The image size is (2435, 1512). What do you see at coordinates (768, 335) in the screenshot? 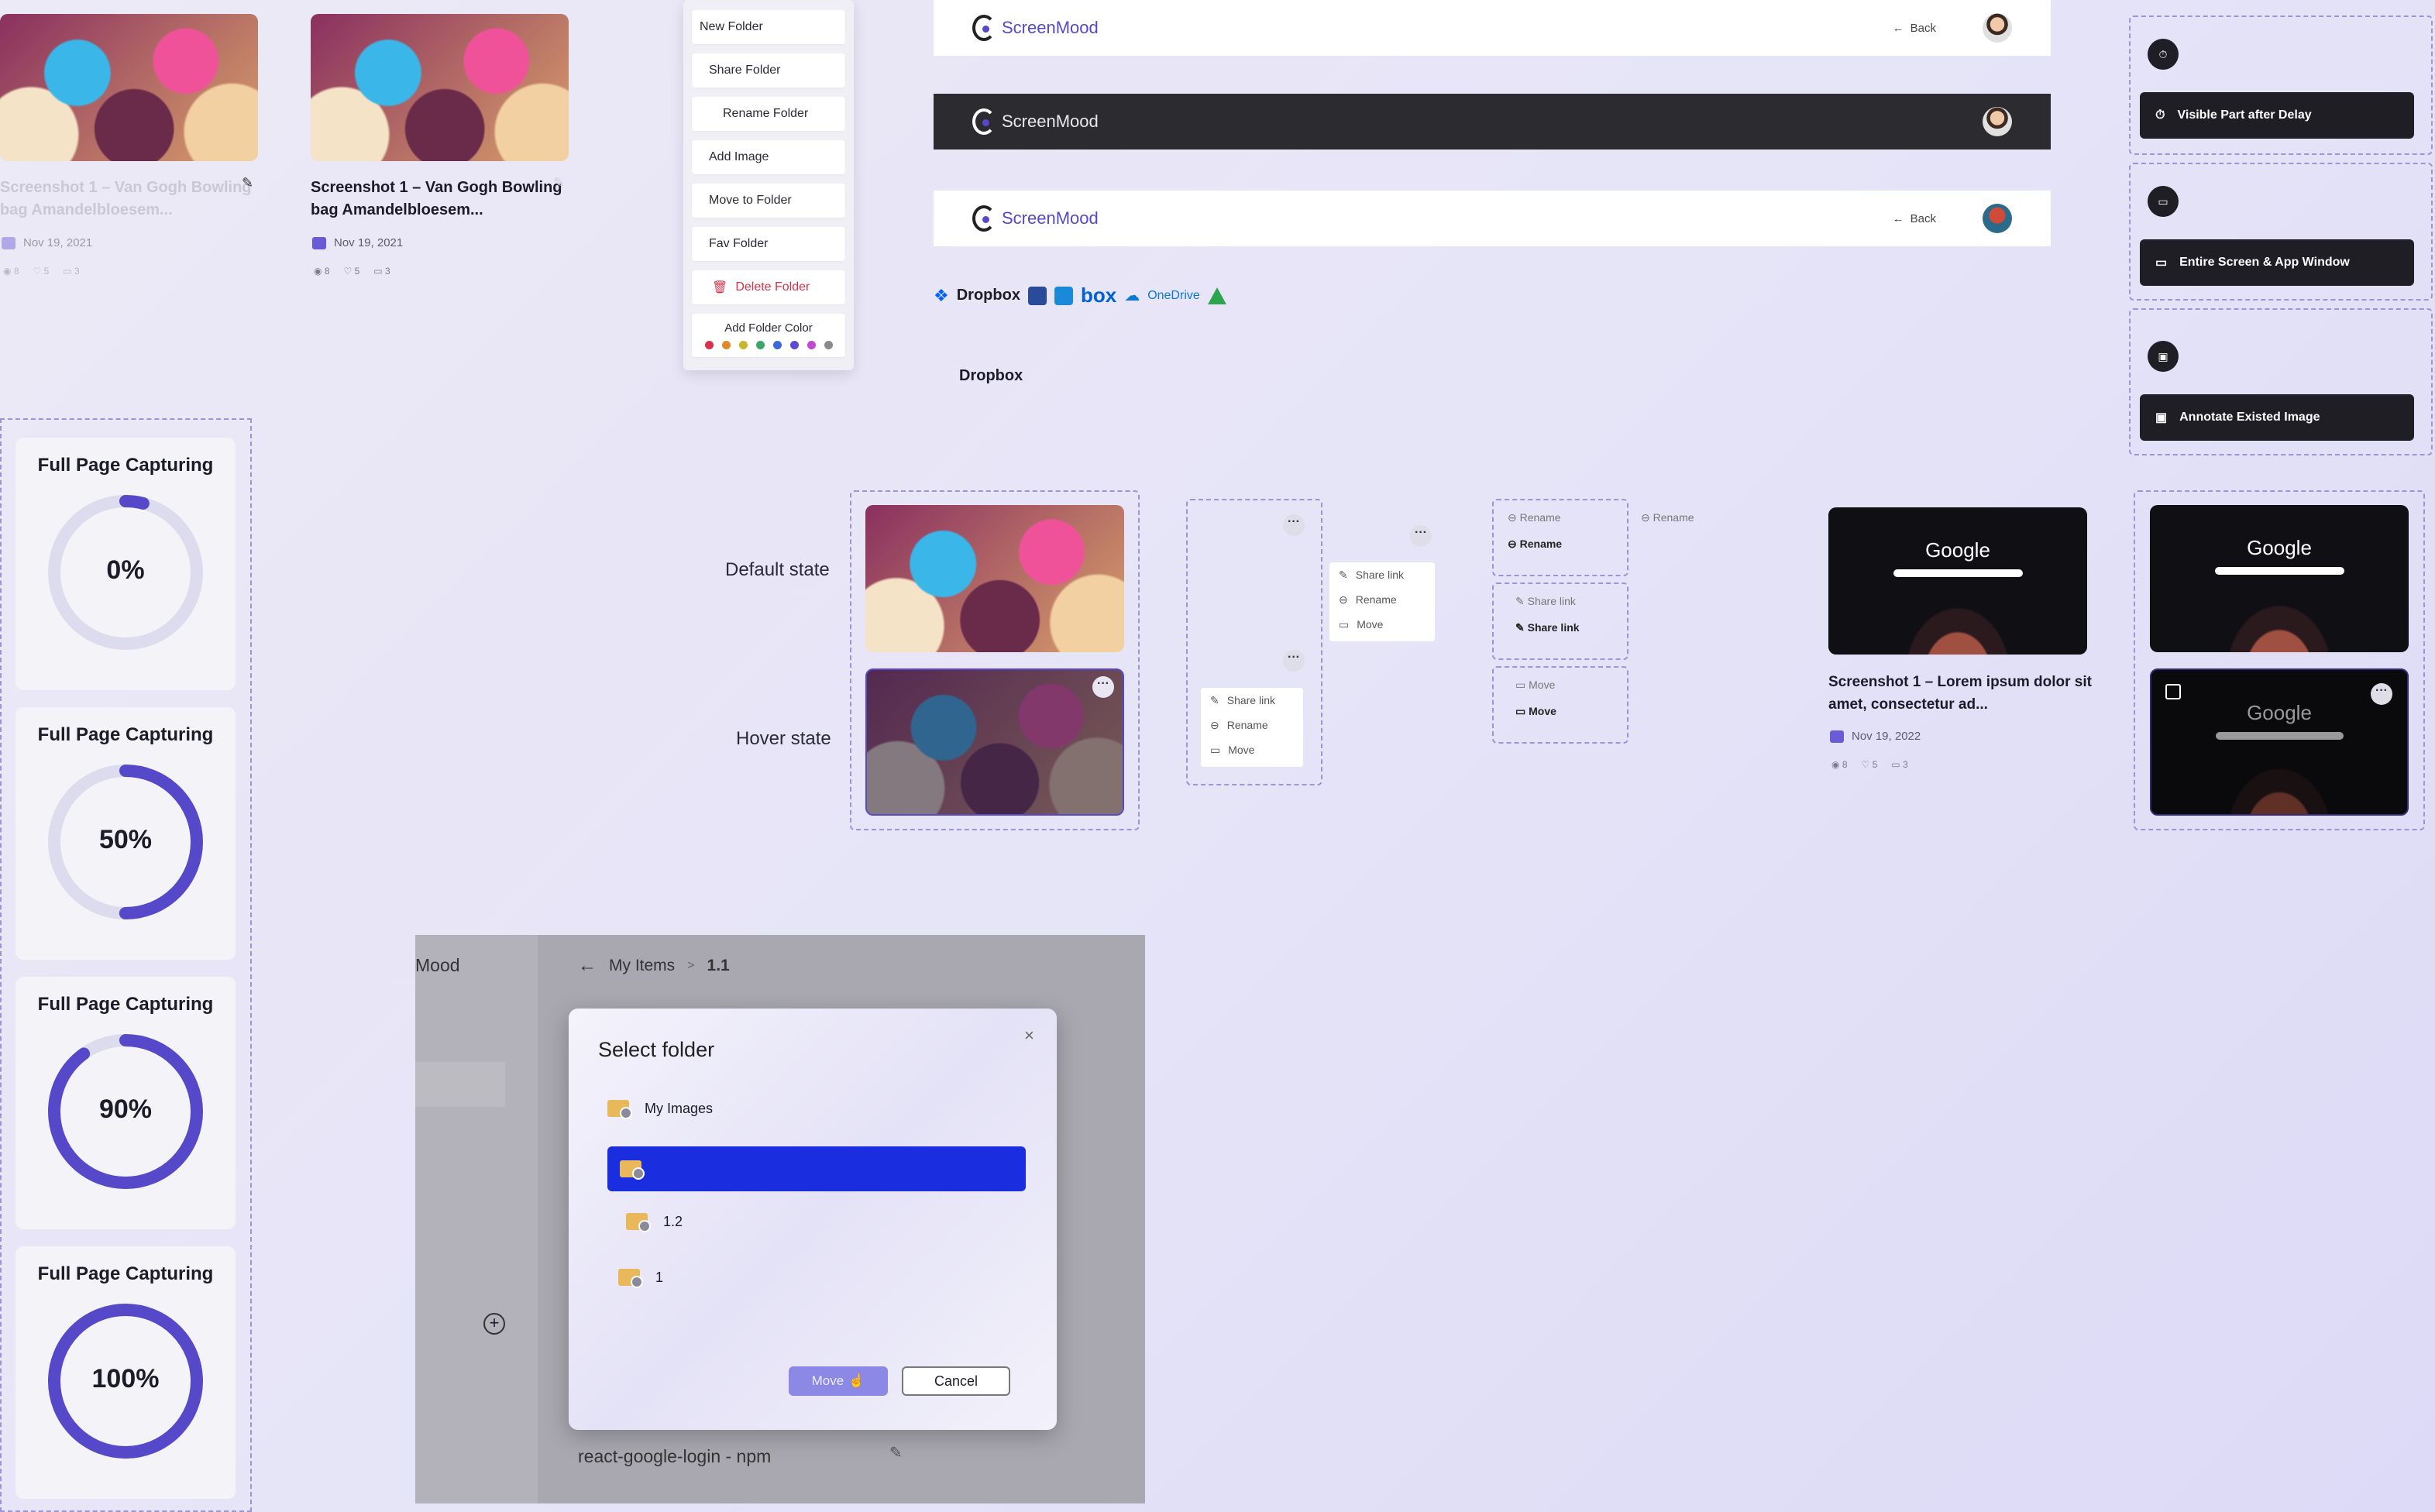
I see `folder-color-picker: Add Folder Color` at bounding box center [768, 335].